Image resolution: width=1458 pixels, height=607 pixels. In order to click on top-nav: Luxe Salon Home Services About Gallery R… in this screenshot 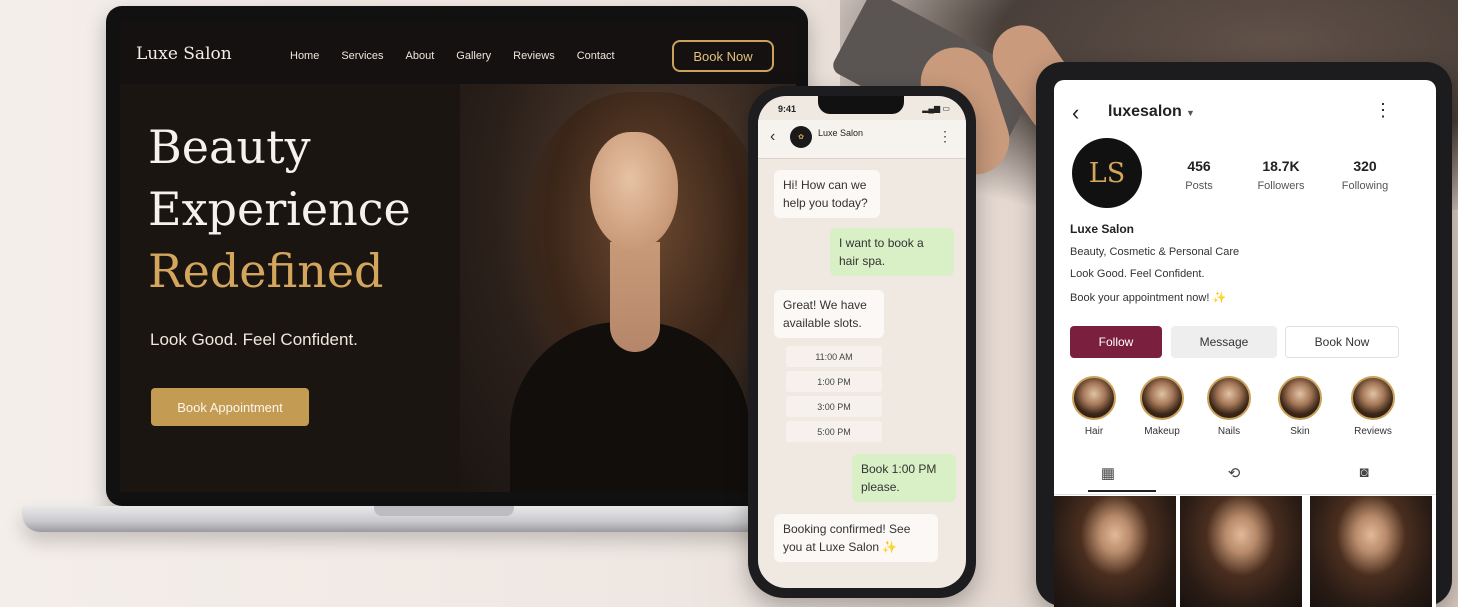, I will do `click(458, 53)`.